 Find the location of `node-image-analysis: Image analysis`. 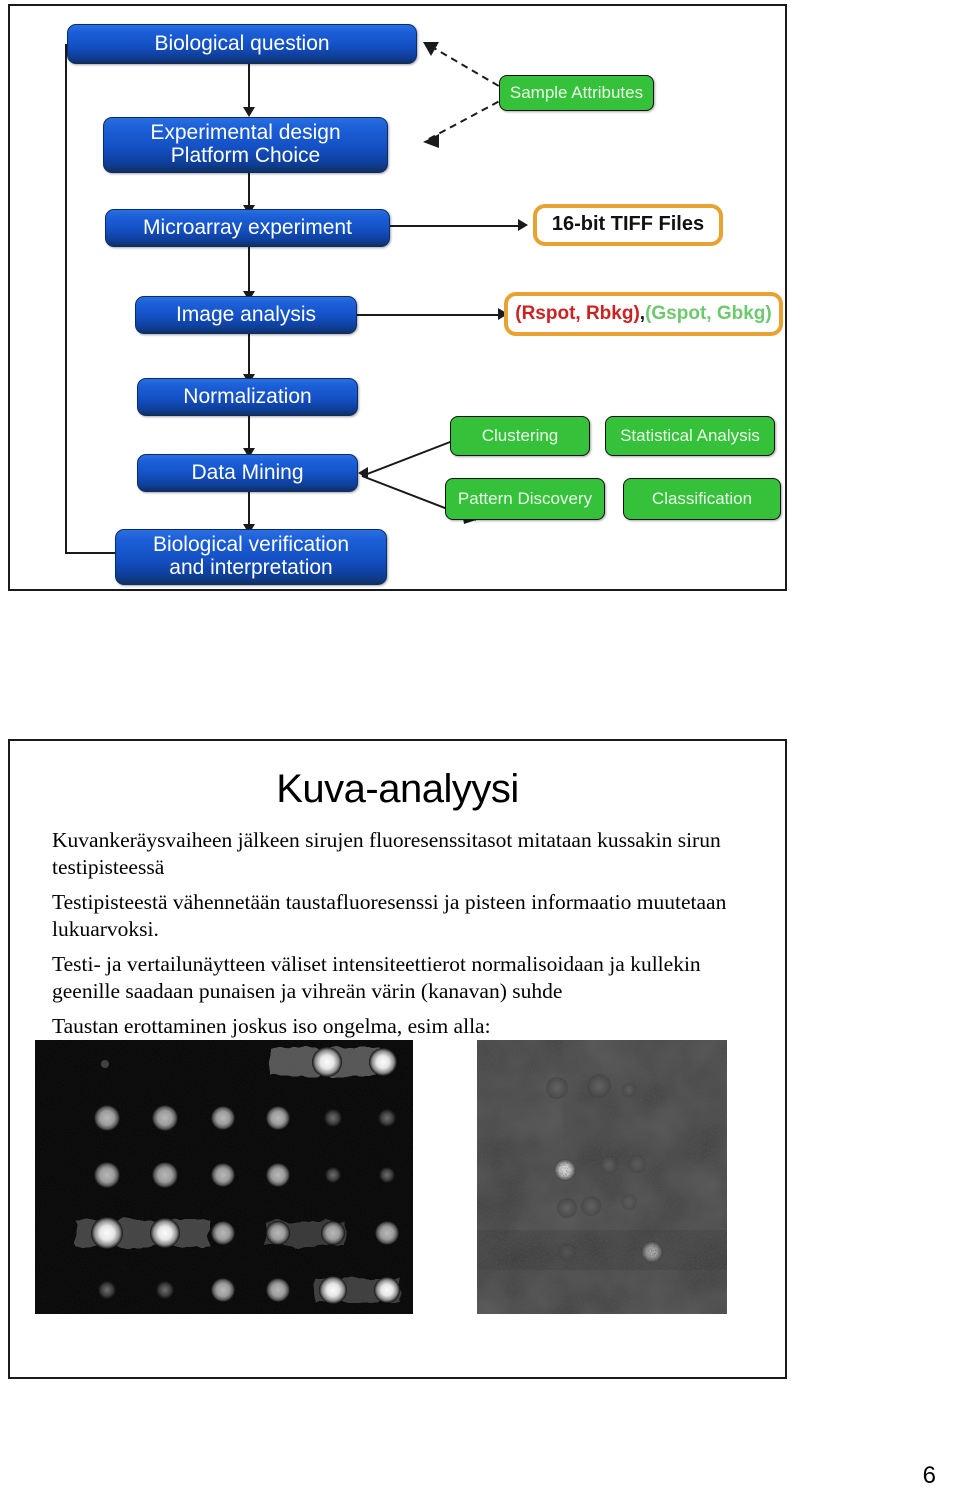

node-image-analysis: Image analysis is located at coordinates (246, 315).